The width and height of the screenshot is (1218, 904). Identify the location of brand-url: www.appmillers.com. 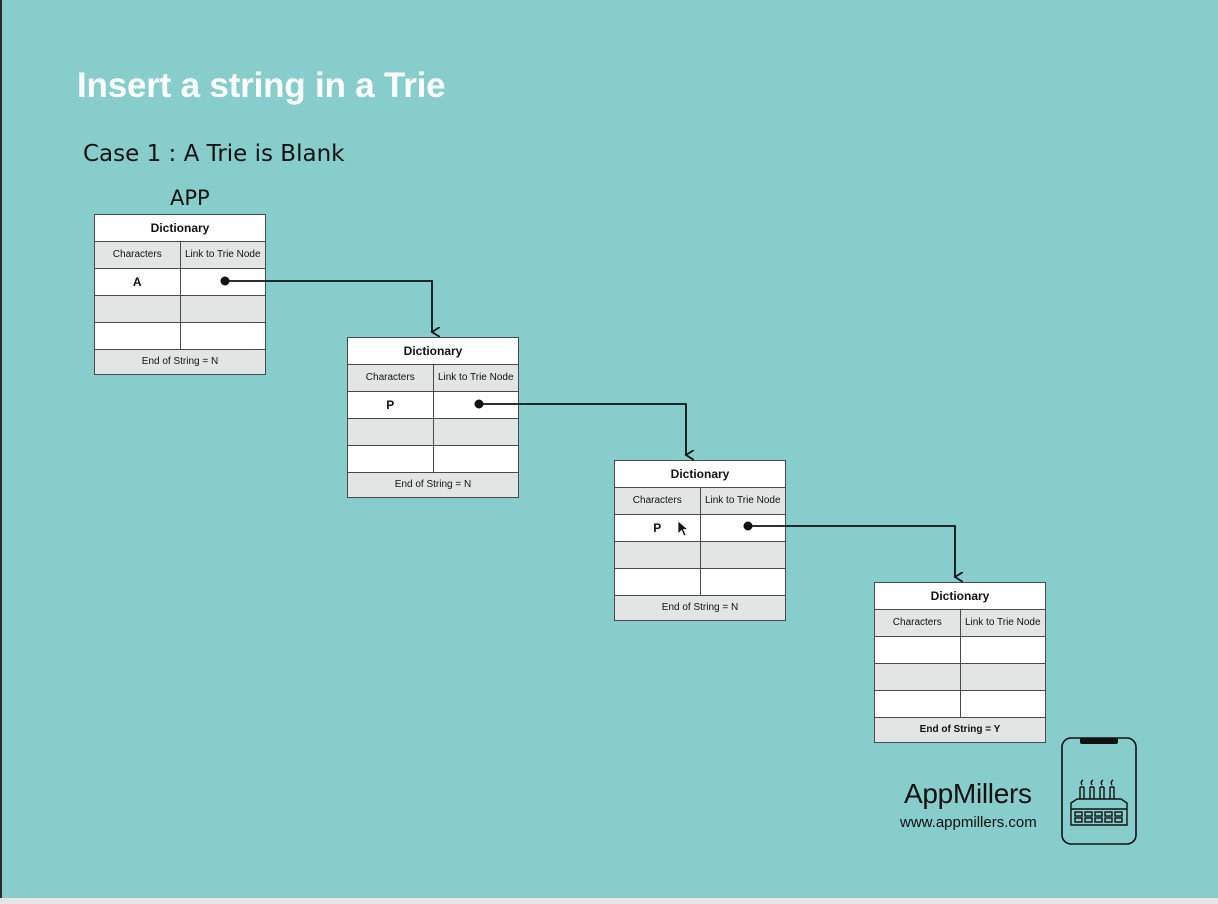
(968, 822).